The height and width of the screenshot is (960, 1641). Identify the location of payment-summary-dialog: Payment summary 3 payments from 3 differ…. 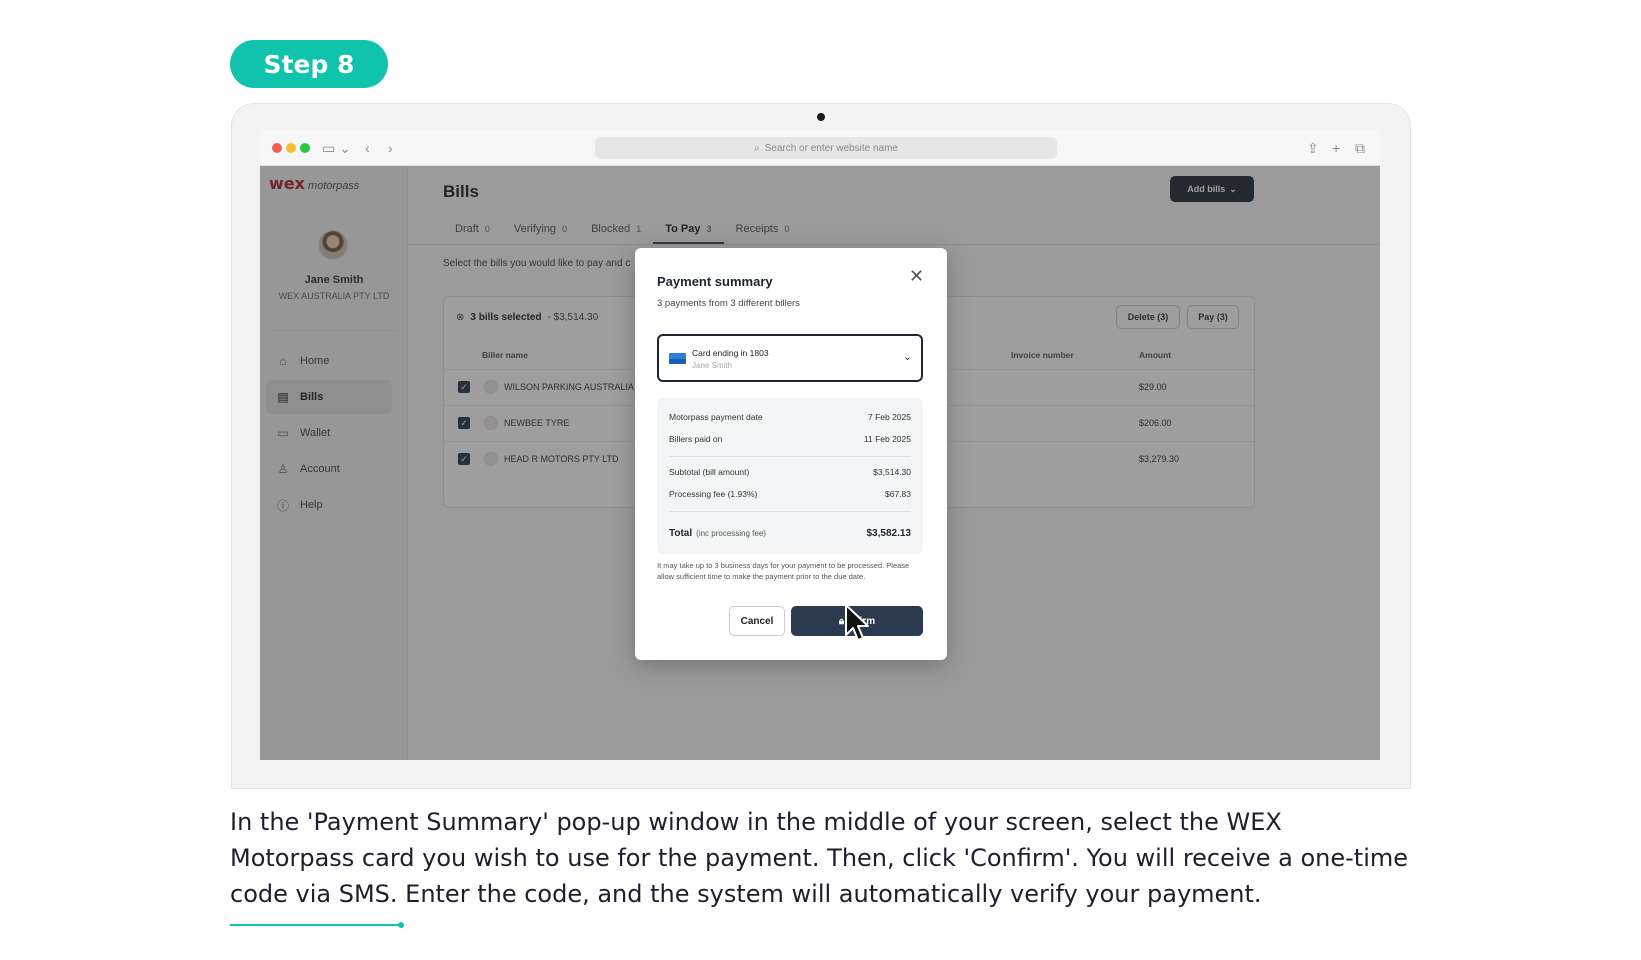
(791, 454).